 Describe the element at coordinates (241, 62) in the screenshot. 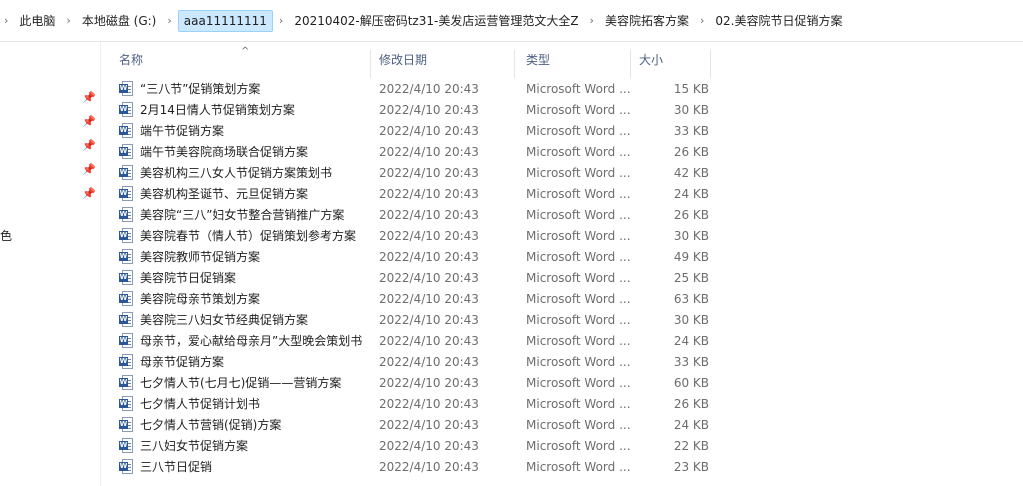

I see `column-header-name: ^ 名称` at that location.